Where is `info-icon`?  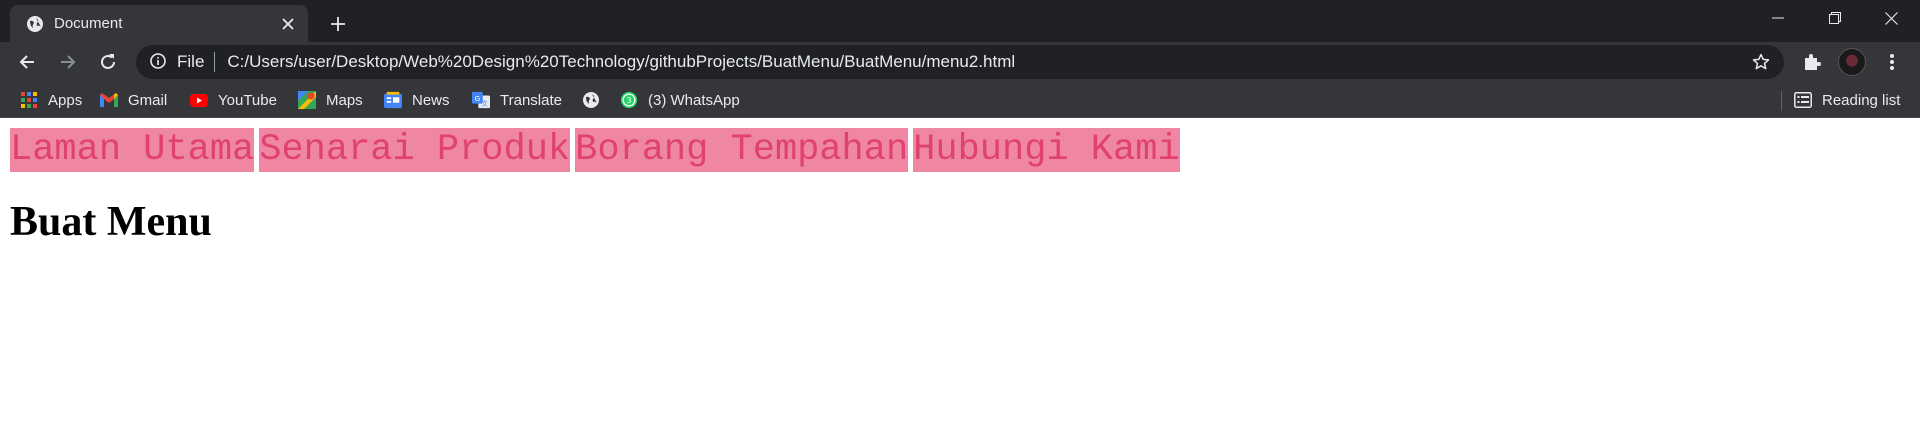 info-icon is located at coordinates (159, 62).